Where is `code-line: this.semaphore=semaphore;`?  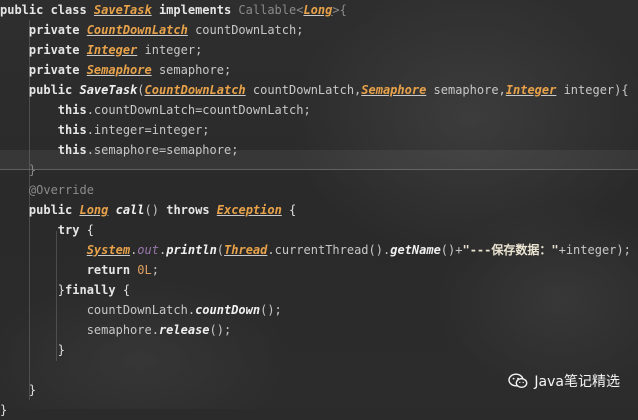 code-line: this.semaphore=semaphore; is located at coordinates (119, 150).